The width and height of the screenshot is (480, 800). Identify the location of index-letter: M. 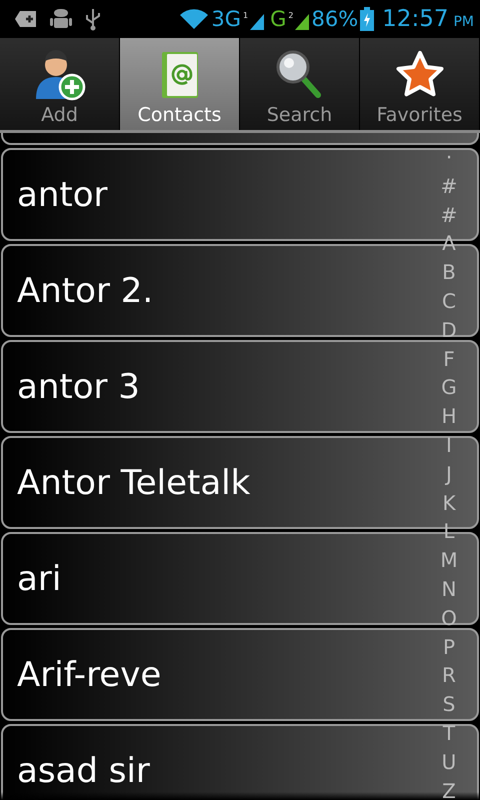
(449, 560).